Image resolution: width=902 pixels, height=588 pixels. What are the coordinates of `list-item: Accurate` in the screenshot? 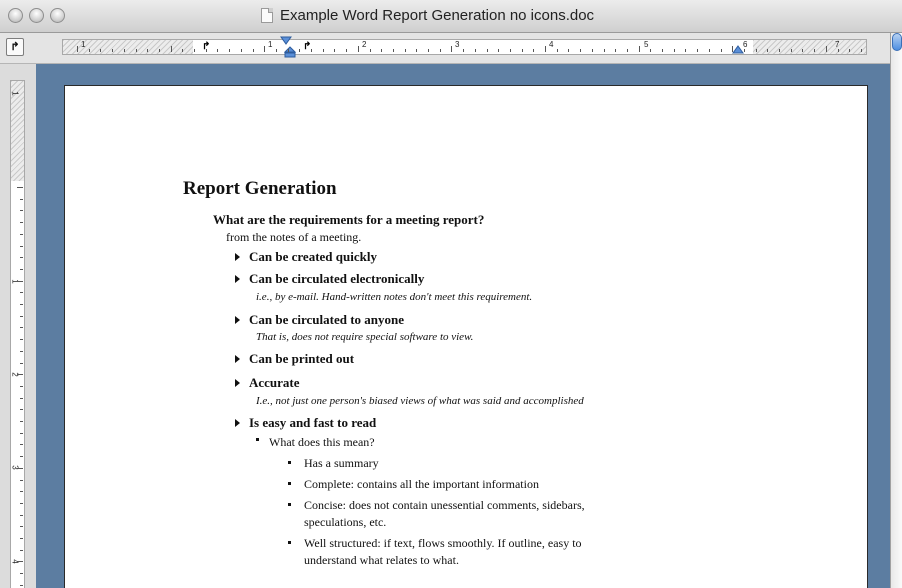 It's located at (263, 383).